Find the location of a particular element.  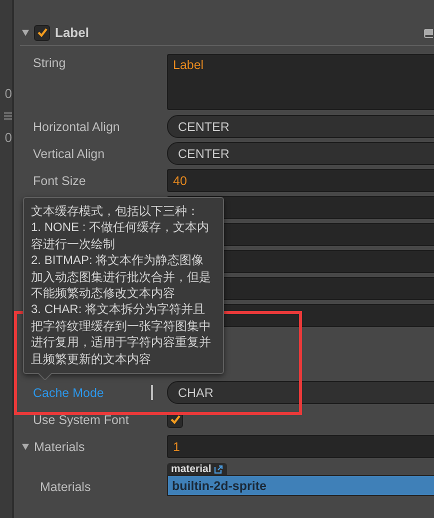

component-title: Label is located at coordinates (72, 32).